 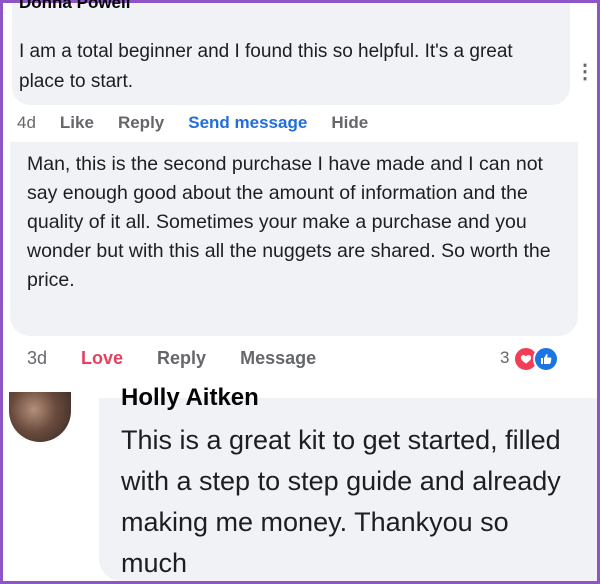 I want to click on hide-button: Hide, so click(x=349, y=123).